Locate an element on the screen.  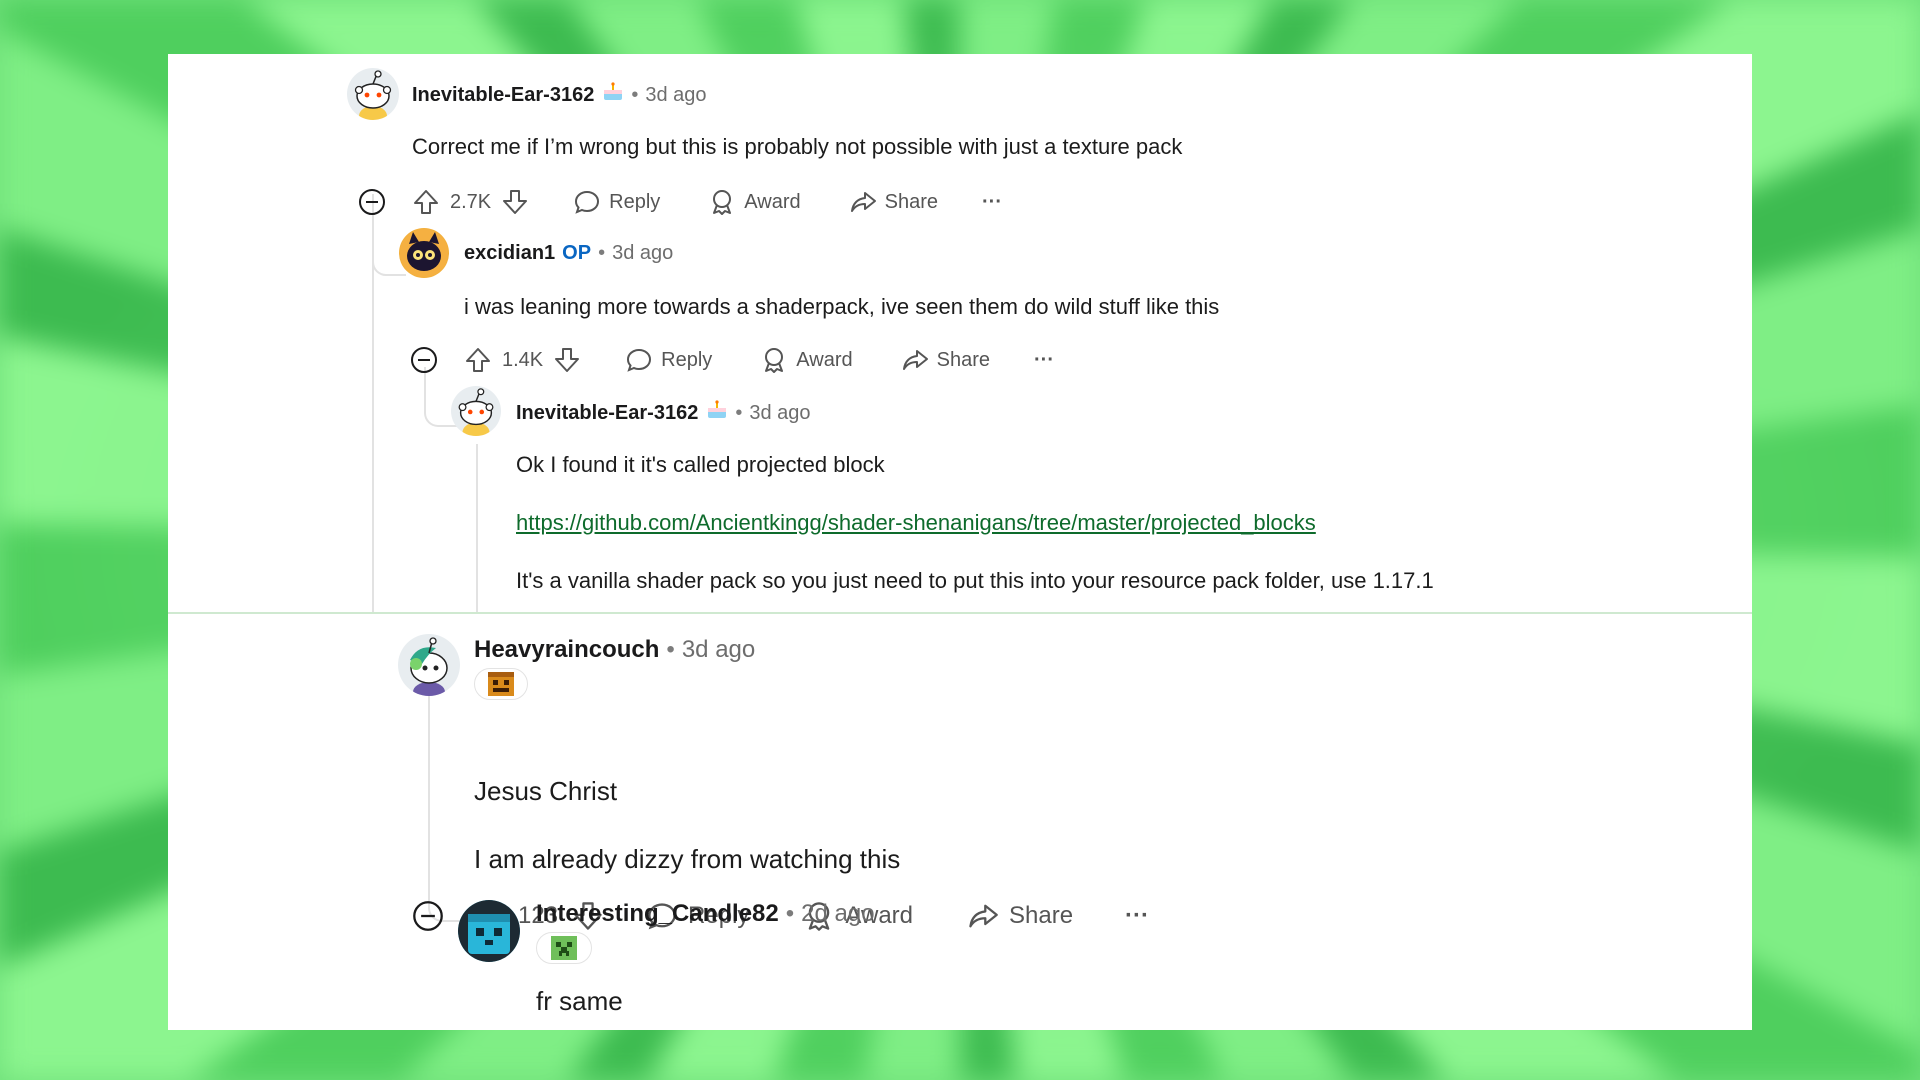
section-divider is located at coordinates (960, 613).